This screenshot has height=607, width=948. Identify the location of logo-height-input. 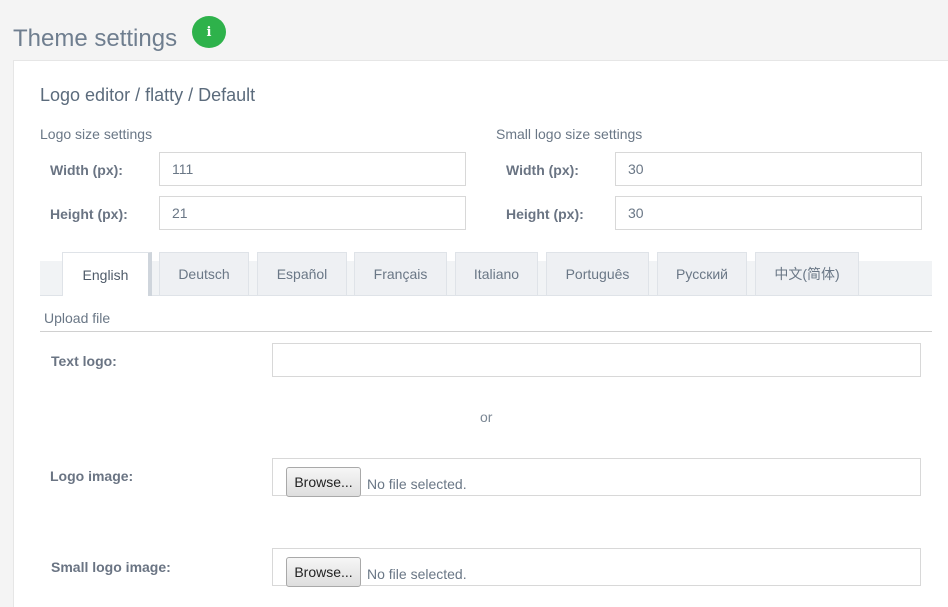
(312, 213).